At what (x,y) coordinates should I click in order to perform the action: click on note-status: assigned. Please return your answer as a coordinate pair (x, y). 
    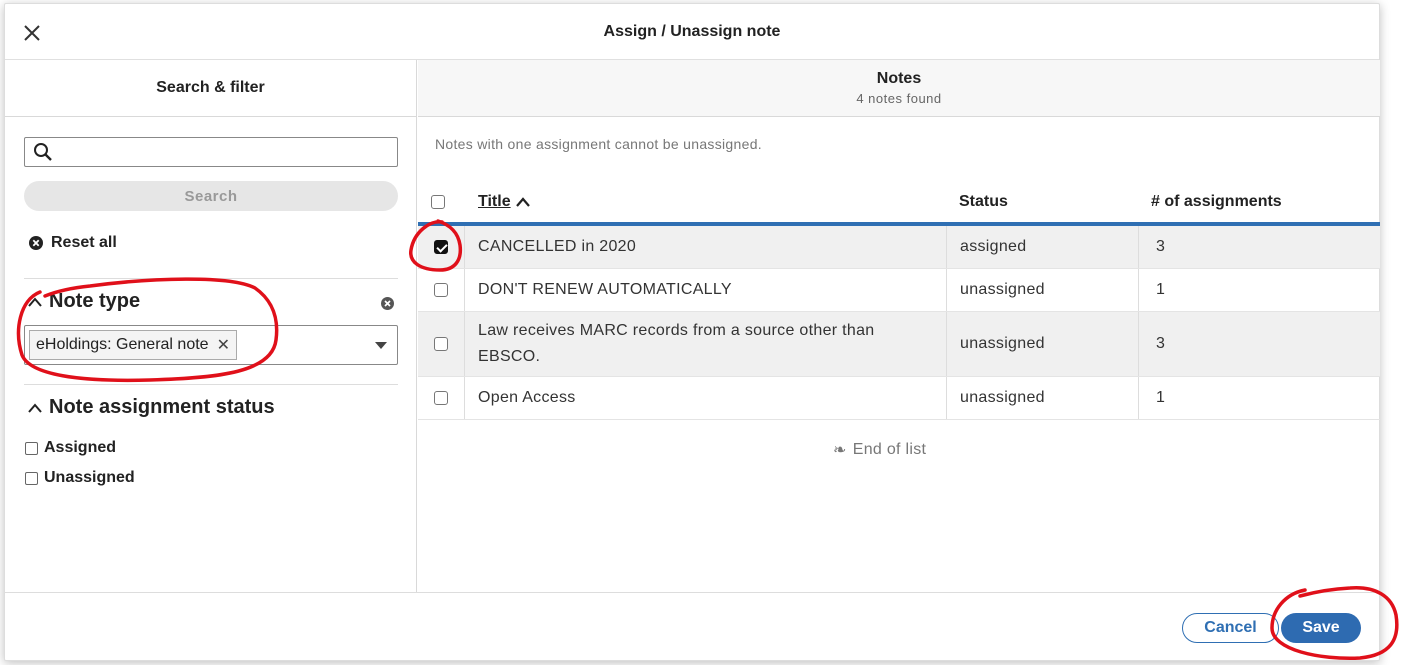
    Looking at the image, I should click on (986, 247).